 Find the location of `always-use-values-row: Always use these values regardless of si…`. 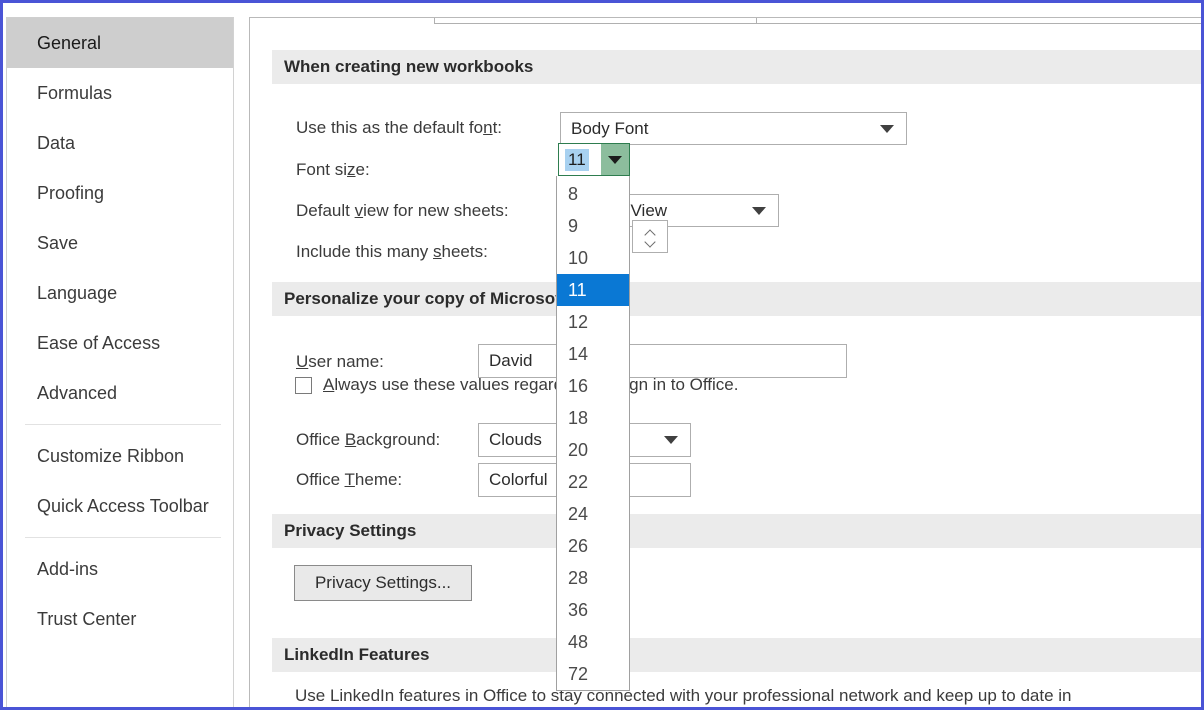

always-use-values-row: Always use these values regardless of si… is located at coordinates (516, 385).